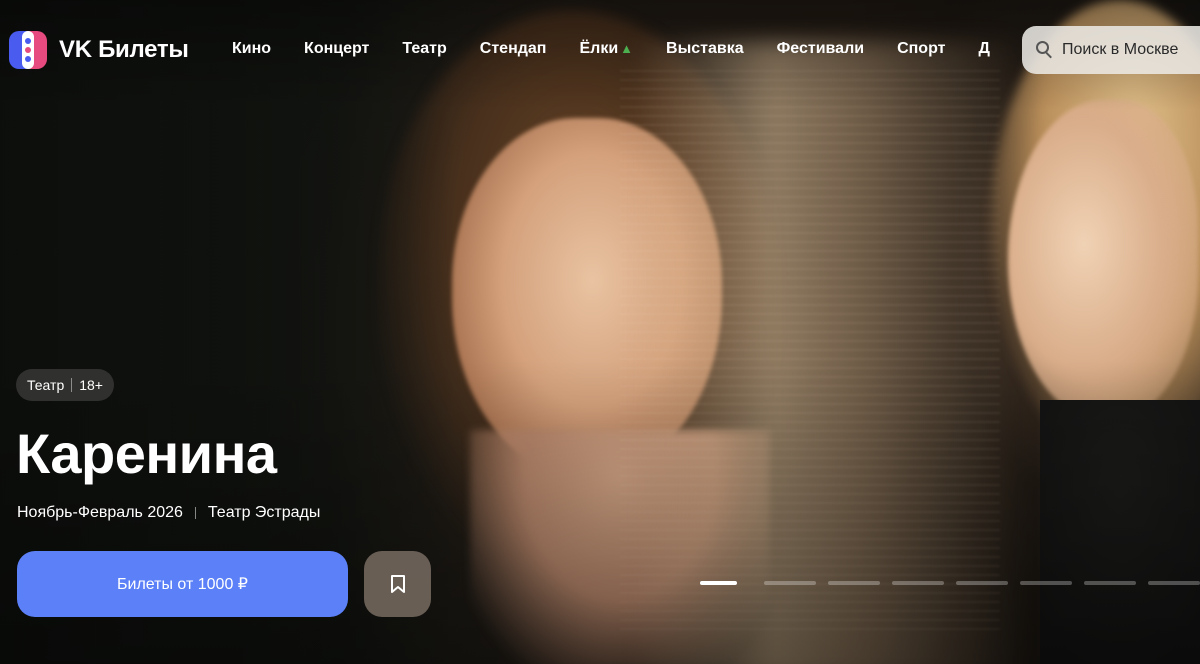 Image resolution: width=1200 pixels, height=664 pixels. I want to click on buy-tickets-button: Билеты от 1000 ₽, so click(182, 584).